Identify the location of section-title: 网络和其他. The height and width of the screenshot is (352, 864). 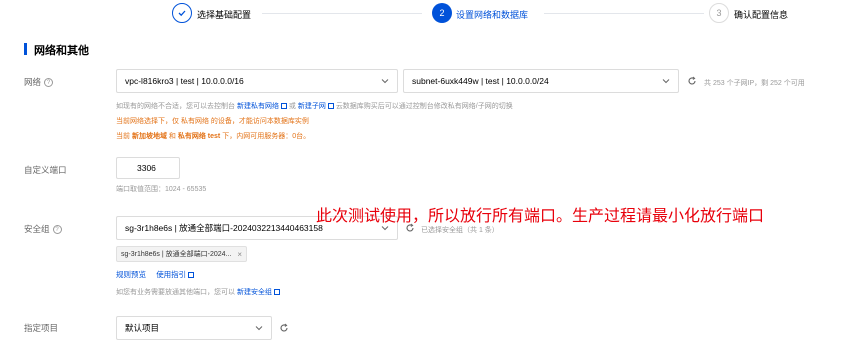
(61, 51).